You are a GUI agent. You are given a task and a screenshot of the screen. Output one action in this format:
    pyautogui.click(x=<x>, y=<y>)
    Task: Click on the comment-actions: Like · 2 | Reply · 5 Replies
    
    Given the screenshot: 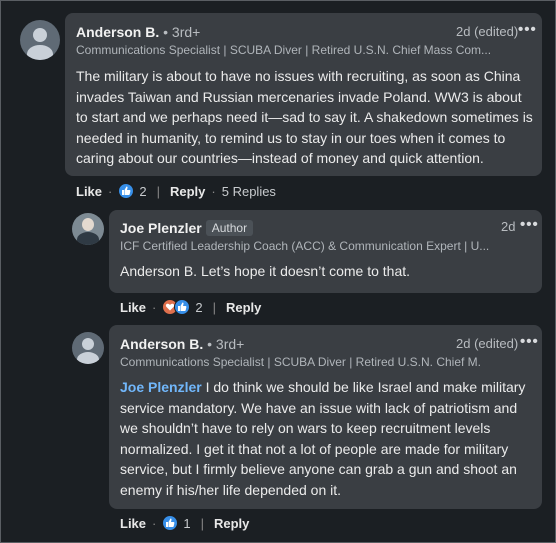 What is the action you would take?
    pyautogui.click(x=176, y=191)
    